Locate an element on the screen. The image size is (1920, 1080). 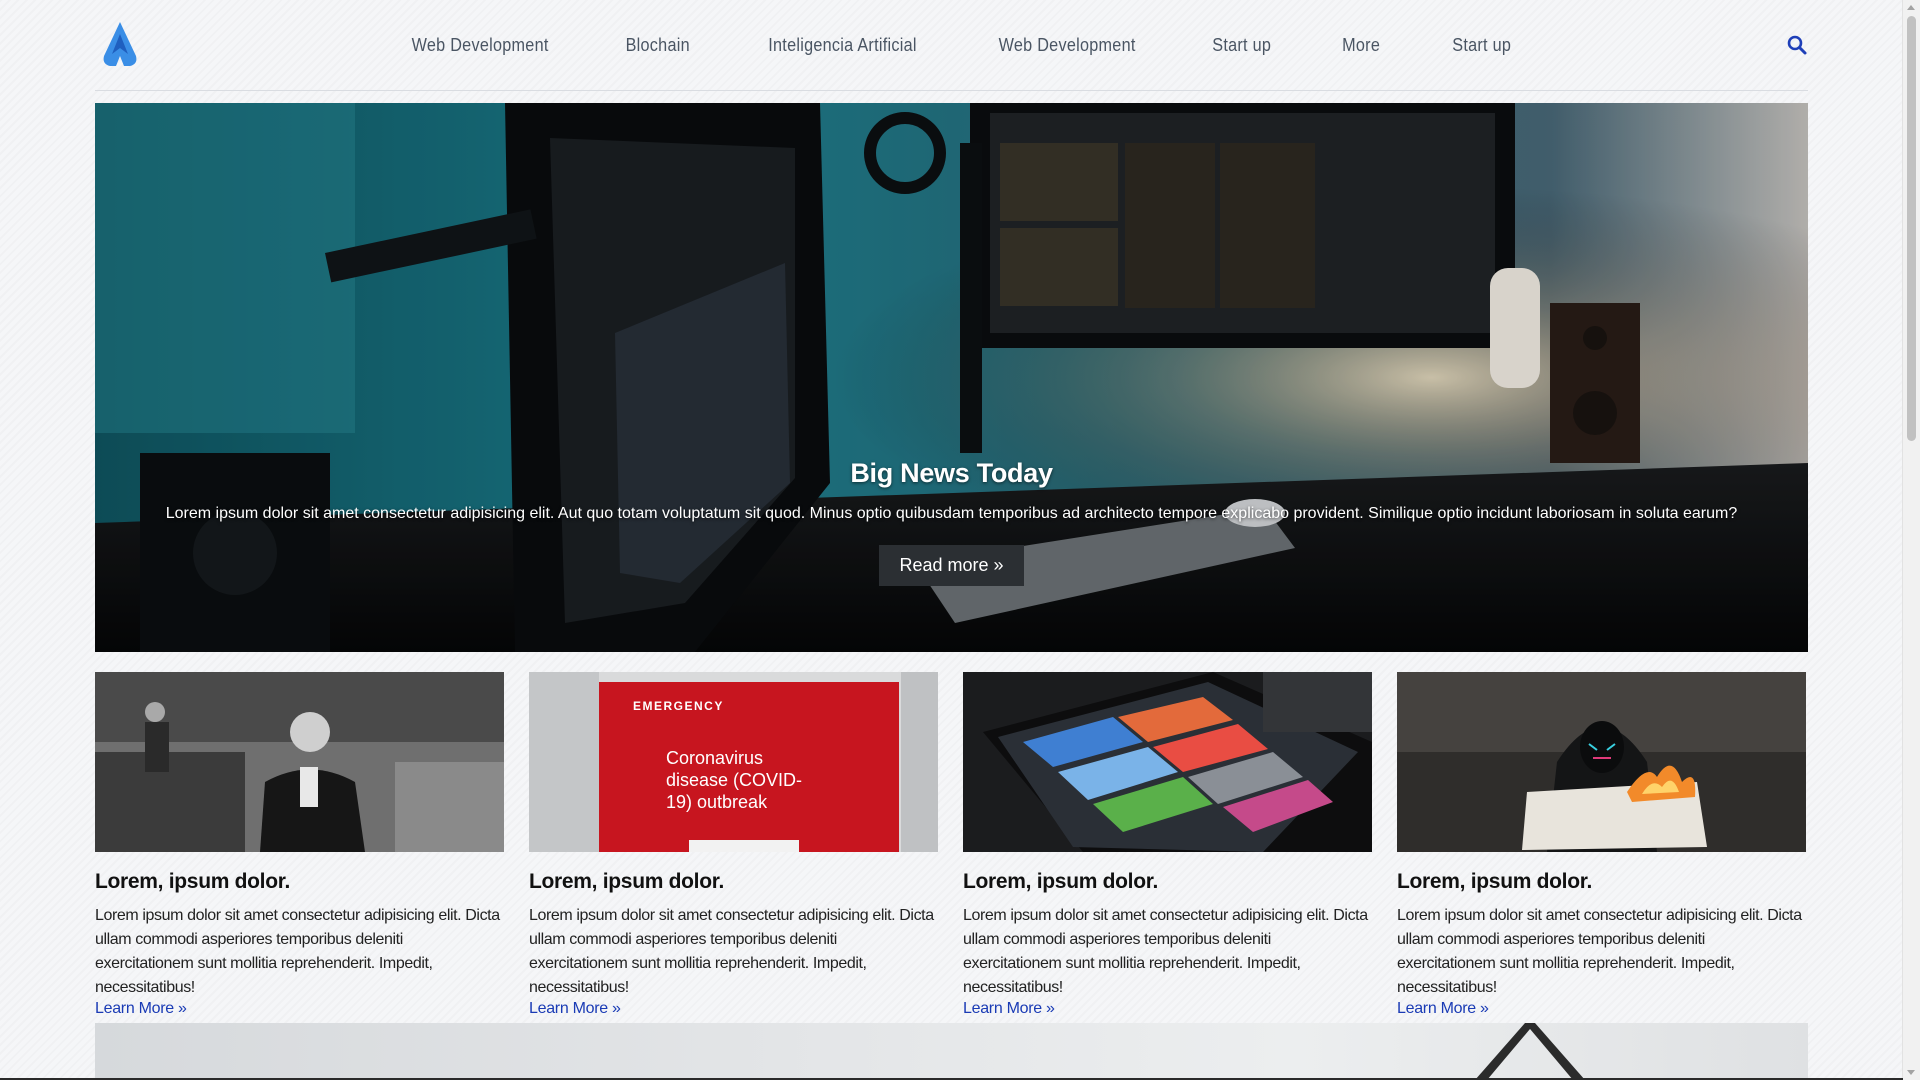
presenter-newsroom-photo is located at coordinates (299, 762).